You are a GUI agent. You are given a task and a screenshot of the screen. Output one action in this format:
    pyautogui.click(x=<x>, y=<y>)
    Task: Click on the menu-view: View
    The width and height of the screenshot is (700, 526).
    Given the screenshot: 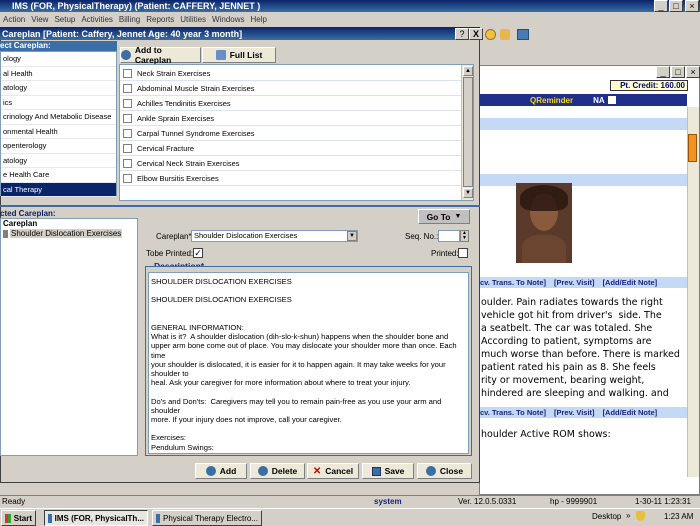 What is the action you would take?
    pyautogui.click(x=39, y=19)
    